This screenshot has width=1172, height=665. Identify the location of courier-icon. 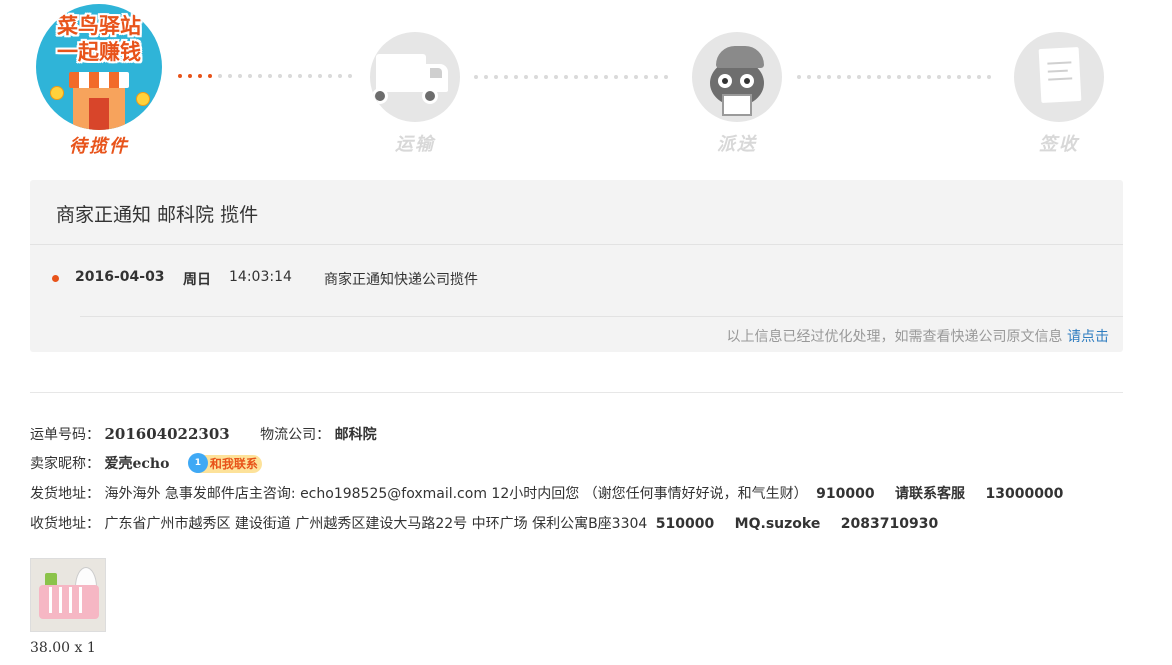
(737, 77).